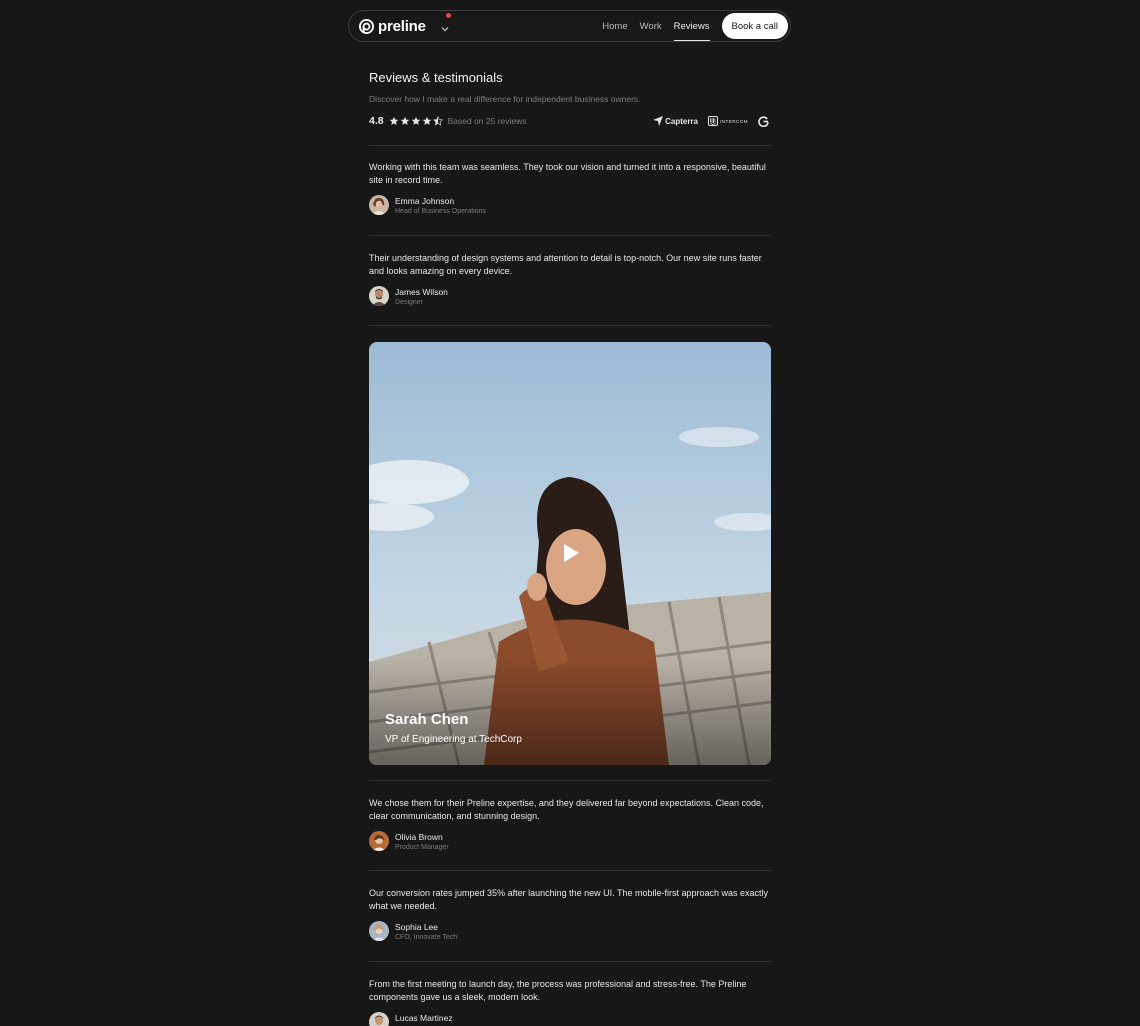 This screenshot has height=1026, width=1140. What do you see at coordinates (376, 121) in the screenshot?
I see `rating-value: 4.8` at bounding box center [376, 121].